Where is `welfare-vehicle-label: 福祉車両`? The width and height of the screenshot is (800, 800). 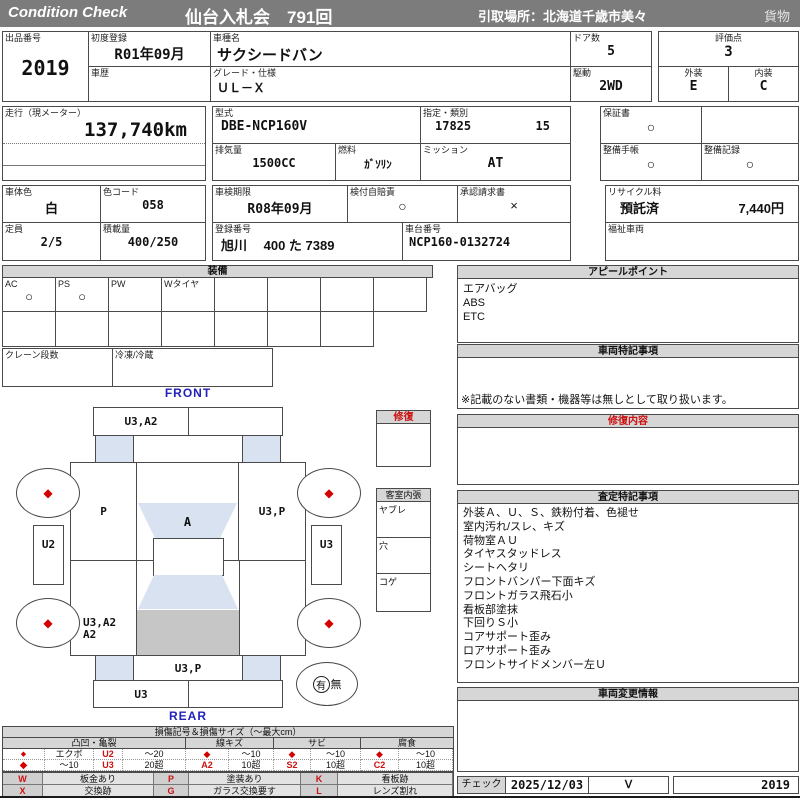 welfare-vehicle-label: 福祉車両 is located at coordinates (626, 229).